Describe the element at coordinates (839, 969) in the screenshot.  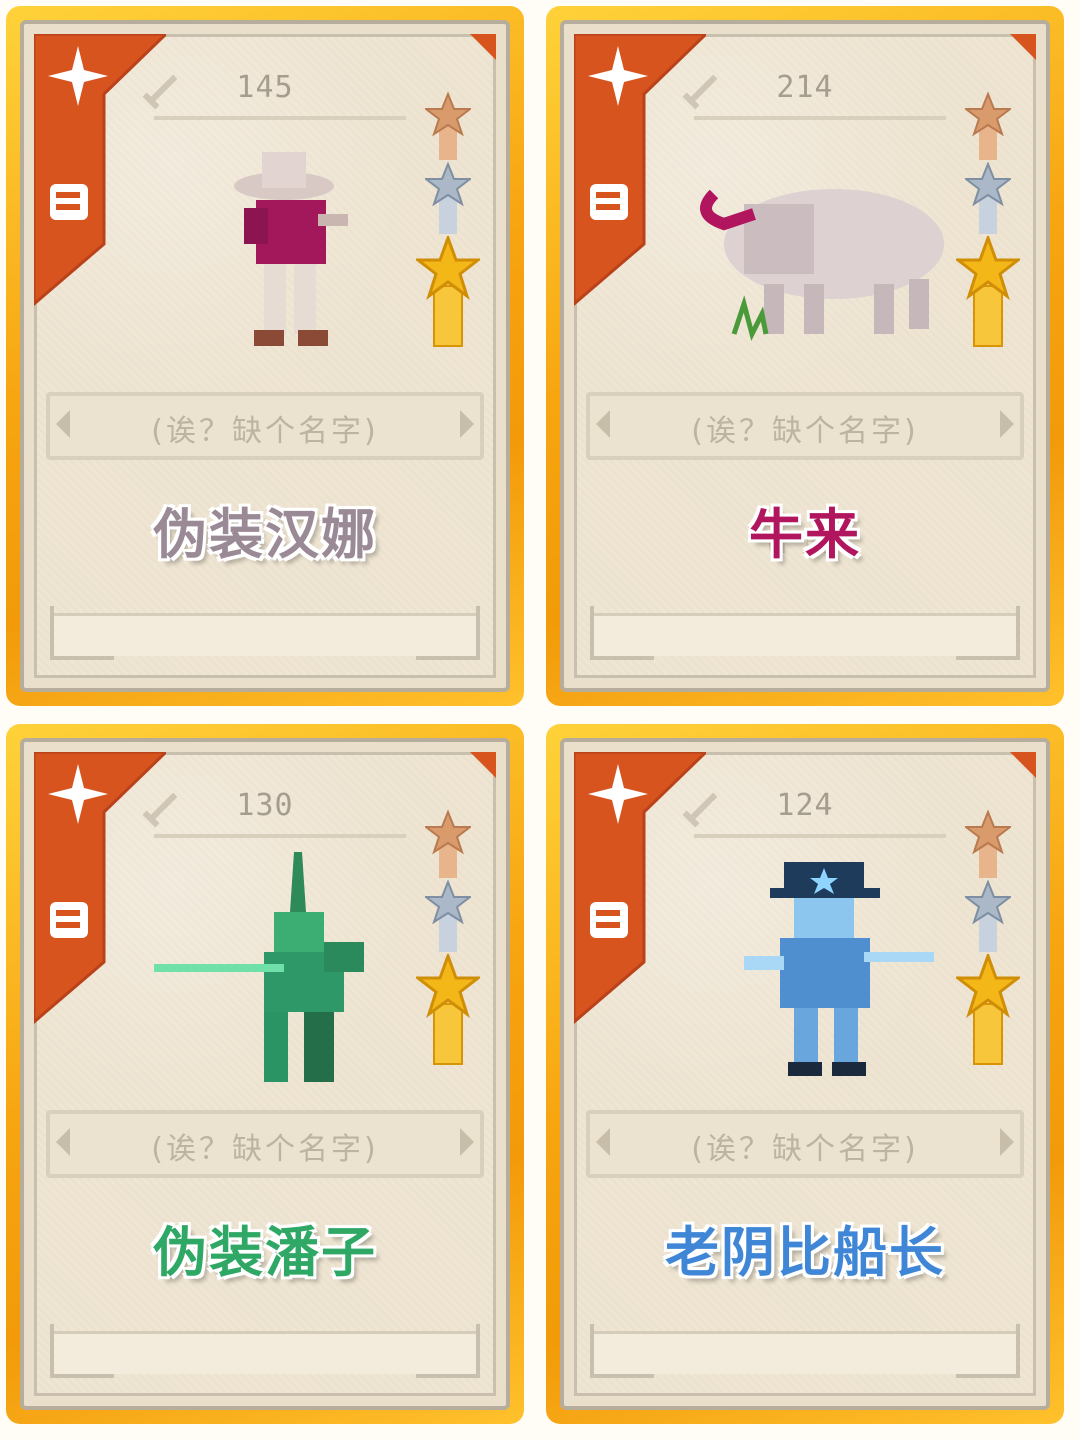
I see `ghost-captain-icon` at that location.